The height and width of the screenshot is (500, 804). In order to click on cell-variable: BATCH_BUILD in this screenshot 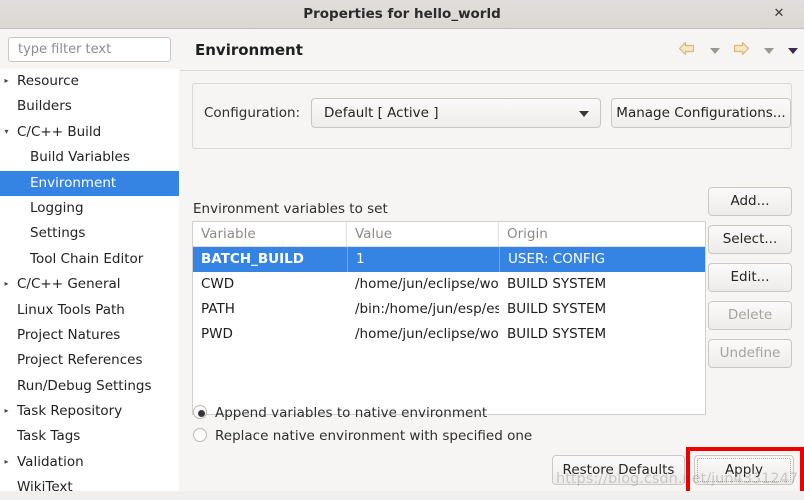, I will do `click(252, 259)`.